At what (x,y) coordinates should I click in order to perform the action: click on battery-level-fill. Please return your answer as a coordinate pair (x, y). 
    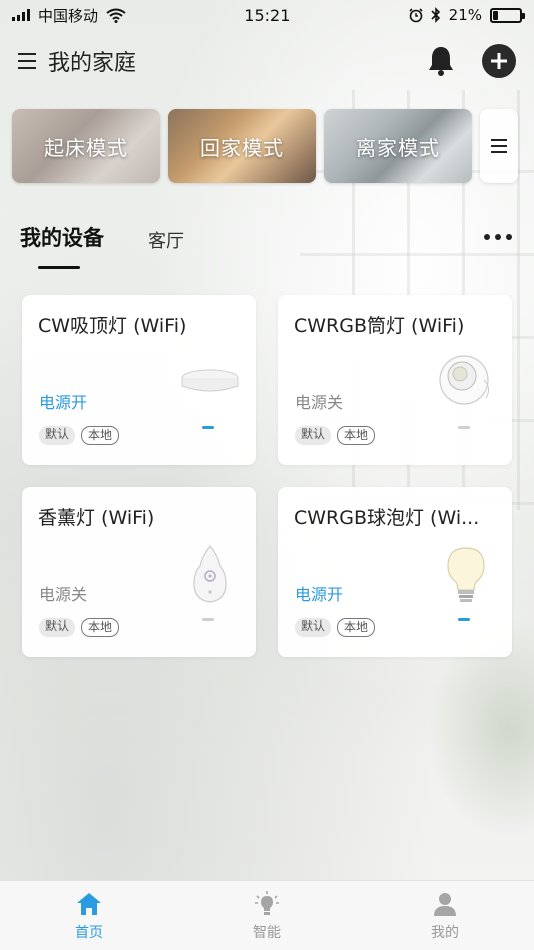
    Looking at the image, I should click on (496, 15).